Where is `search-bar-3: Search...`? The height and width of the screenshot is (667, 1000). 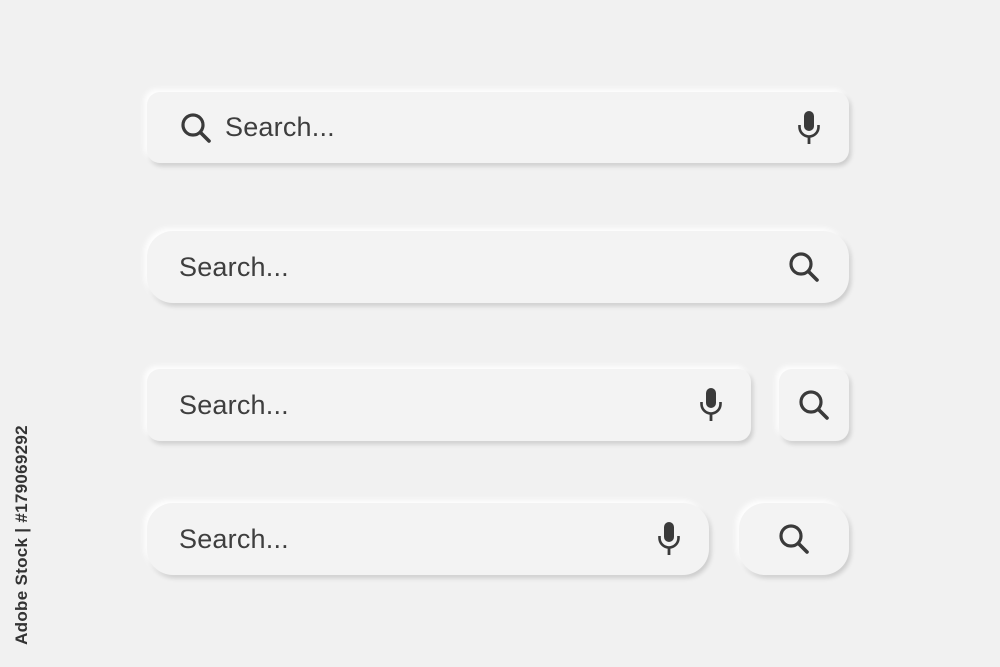
search-bar-3: Search... is located at coordinates (449, 405).